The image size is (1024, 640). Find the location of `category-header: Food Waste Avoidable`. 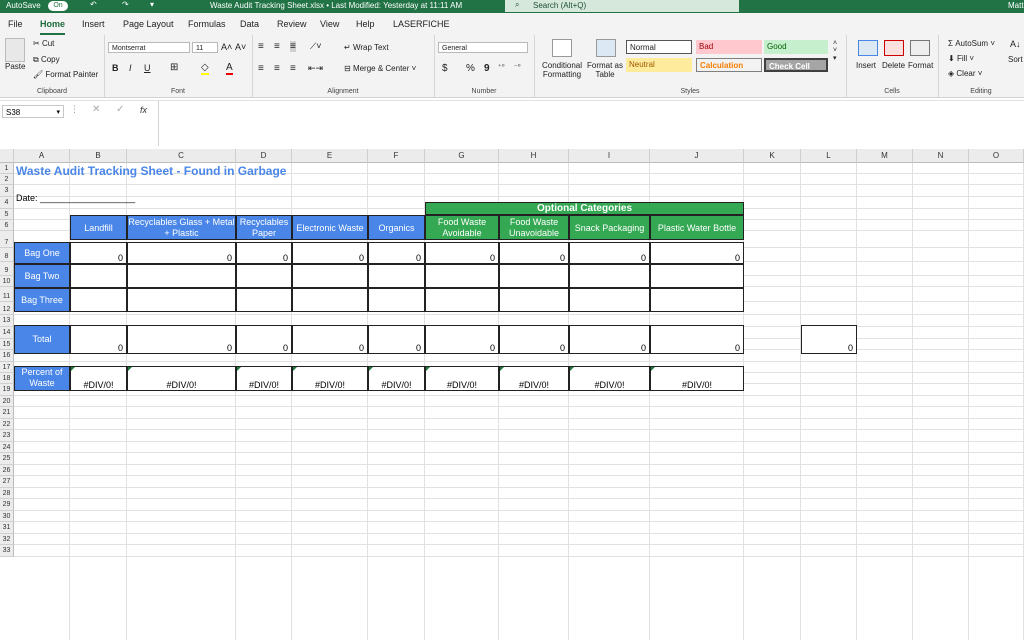

category-header: Food Waste Avoidable is located at coordinates (462, 227).